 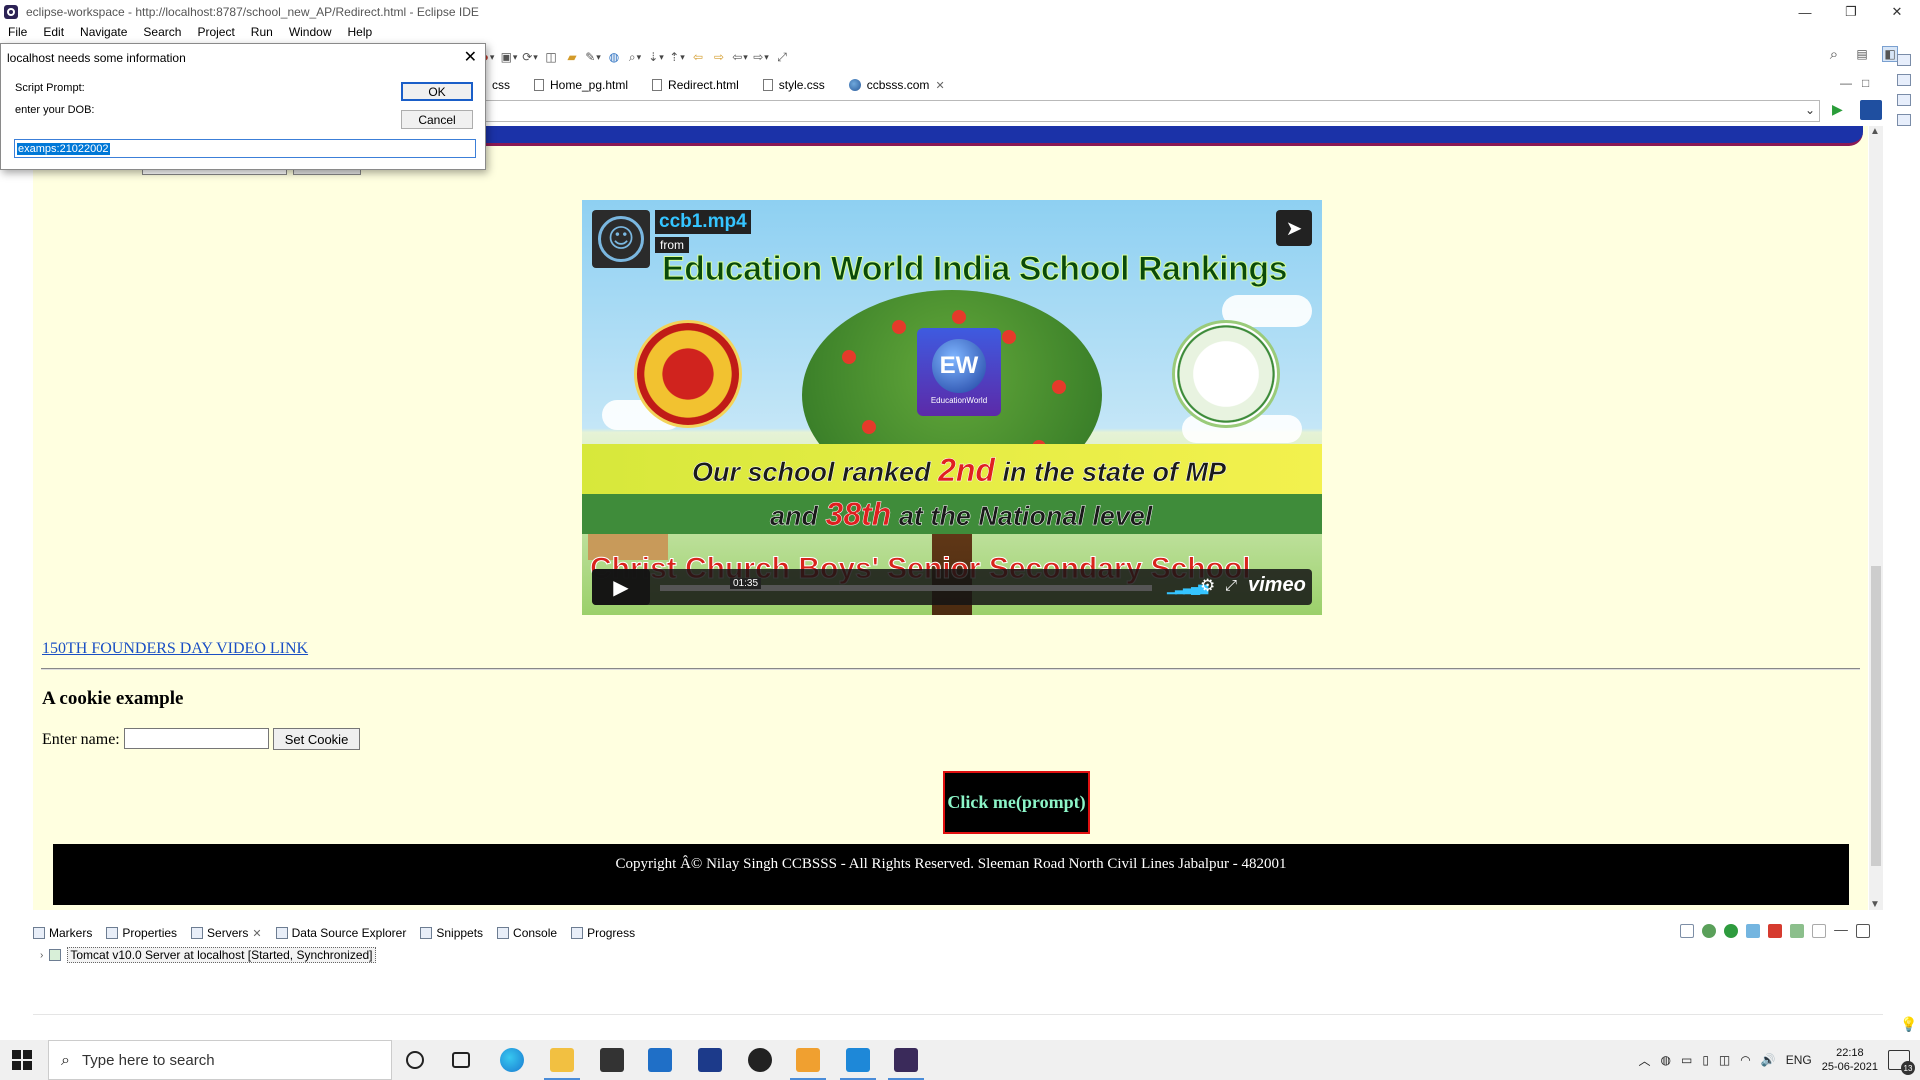 What do you see at coordinates (1768, 1060) in the screenshot?
I see `volume-tray-icon: 🔊` at bounding box center [1768, 1060].